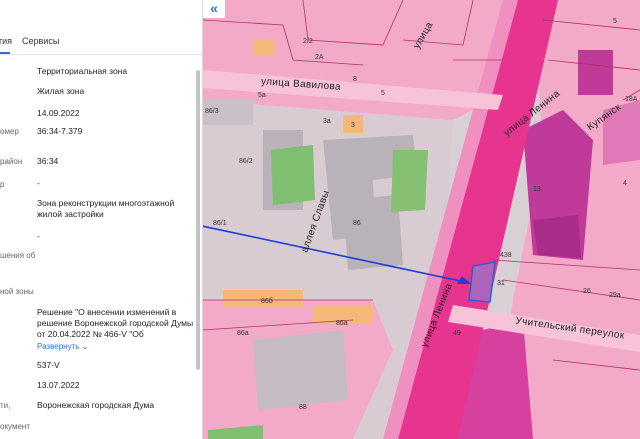  What do you see at coordinates (308, 41) in the screenshot?
I see `house-number: 2/2` at bounding box center [308, 41].